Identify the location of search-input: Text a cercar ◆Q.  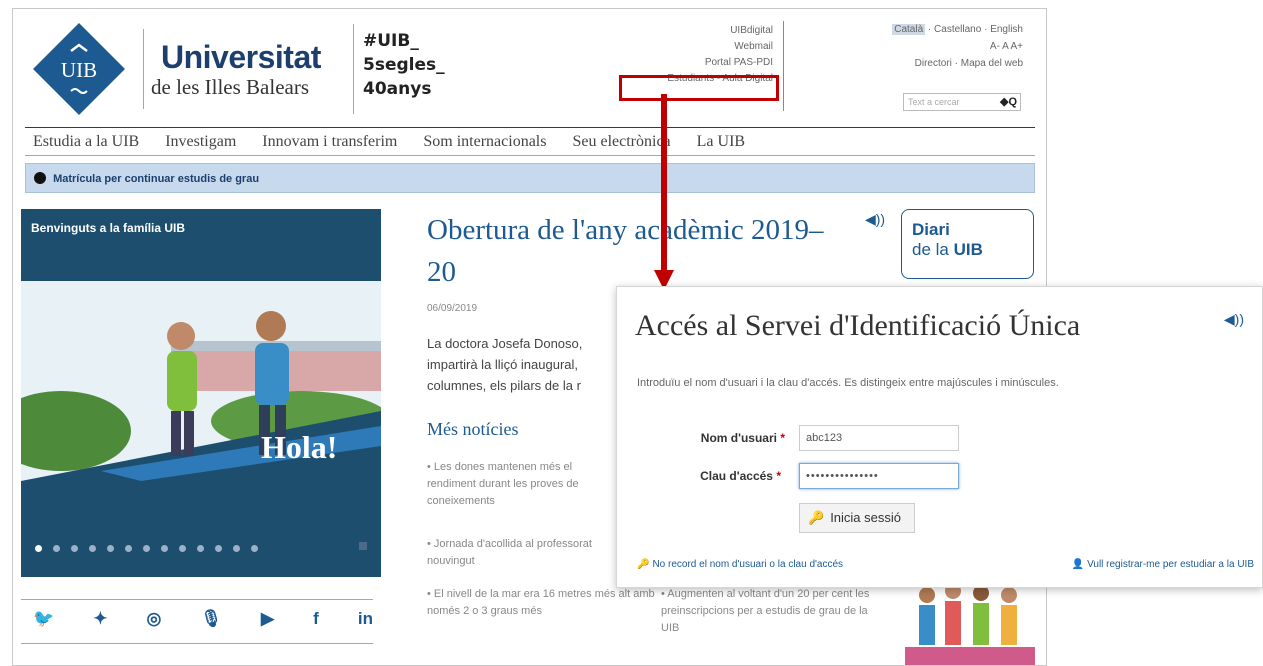
(962, 102).